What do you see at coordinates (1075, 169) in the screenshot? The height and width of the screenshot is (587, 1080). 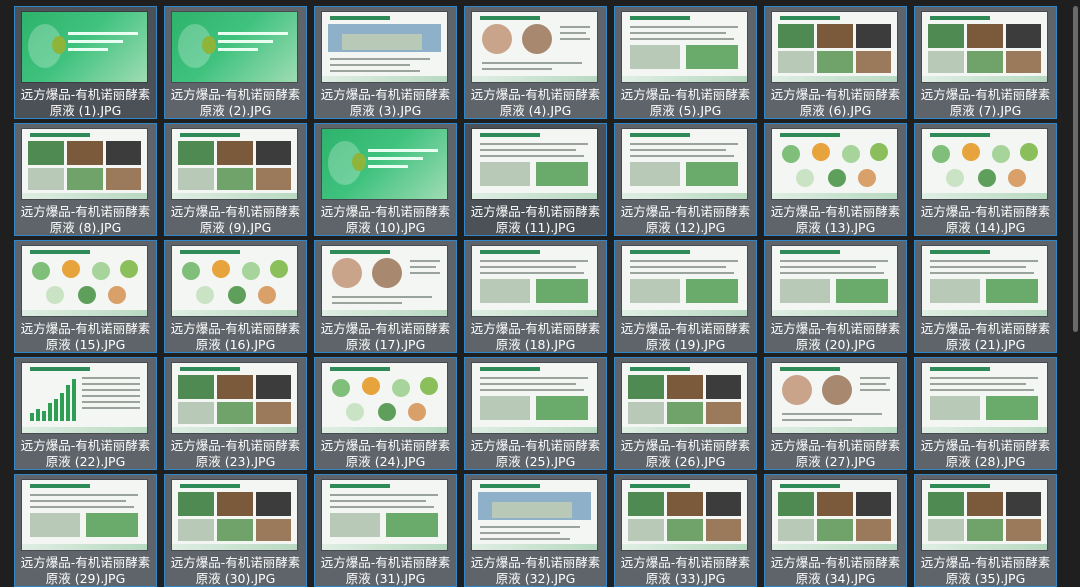 I see `scrollbar-thumb` at bounding box center [1075, 169].